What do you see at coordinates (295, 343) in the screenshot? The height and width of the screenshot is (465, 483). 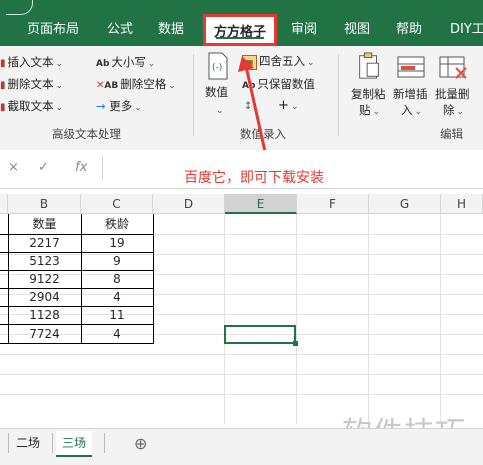 I see `fill-handle` at bounding box center [295, 343].